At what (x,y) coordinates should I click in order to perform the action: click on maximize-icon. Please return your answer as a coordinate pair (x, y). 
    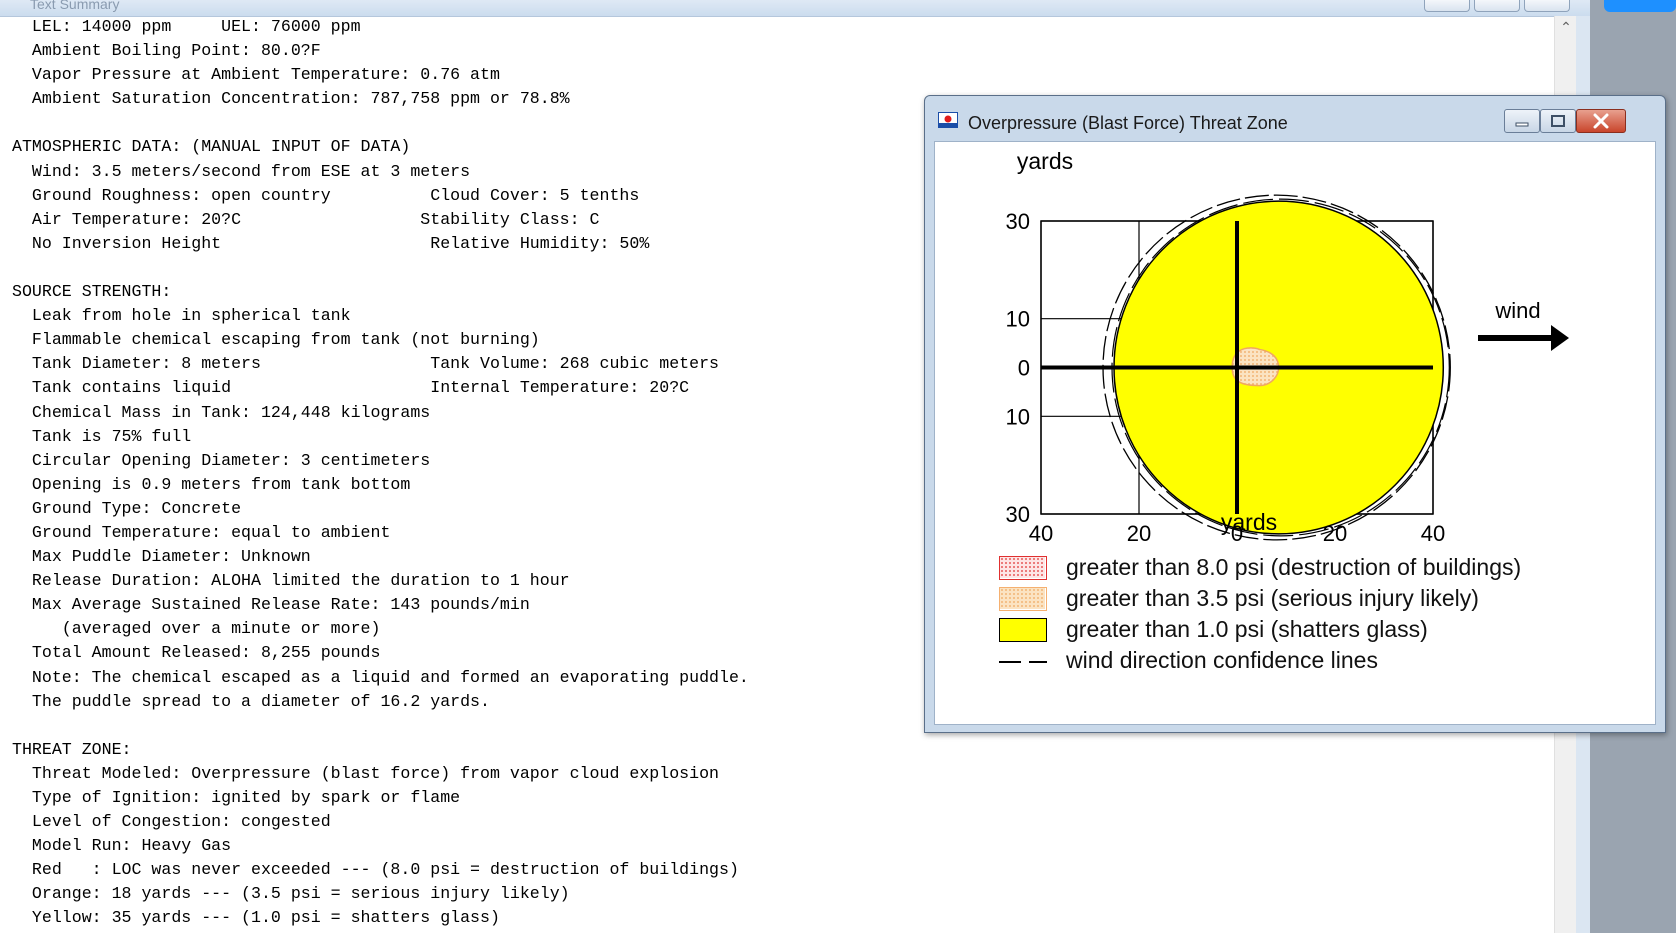
    Looking at the image, I should click on (1558, 121).